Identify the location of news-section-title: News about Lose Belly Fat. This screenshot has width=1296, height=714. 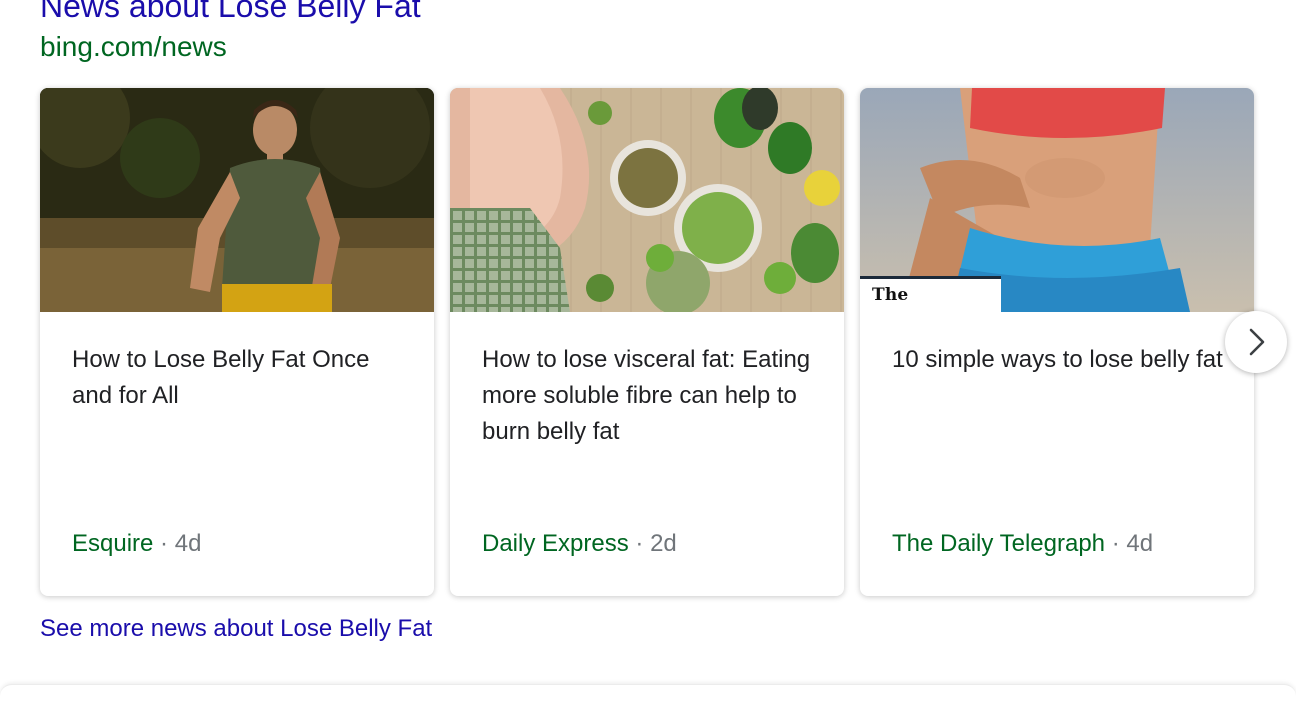
(230, 12).